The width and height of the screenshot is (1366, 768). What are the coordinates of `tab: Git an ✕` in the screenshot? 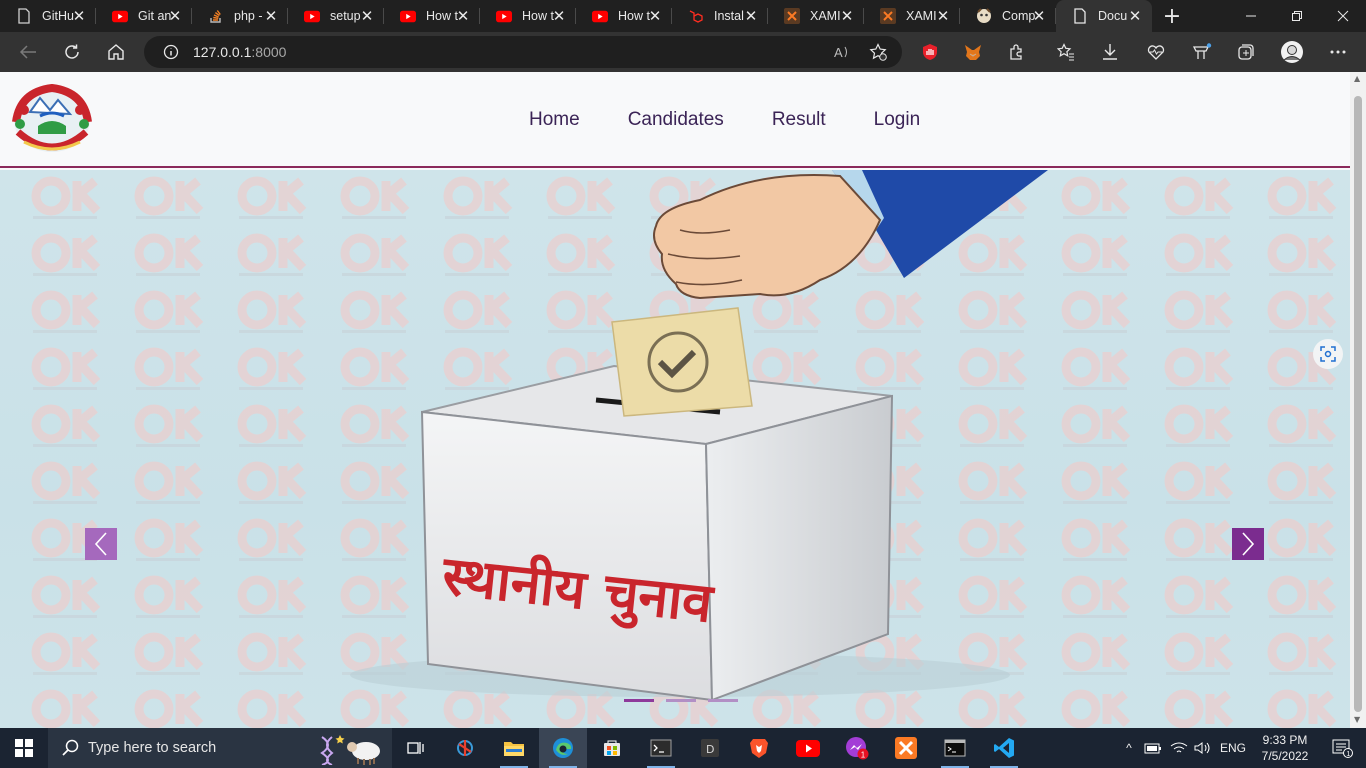 It's located at (144, 16).